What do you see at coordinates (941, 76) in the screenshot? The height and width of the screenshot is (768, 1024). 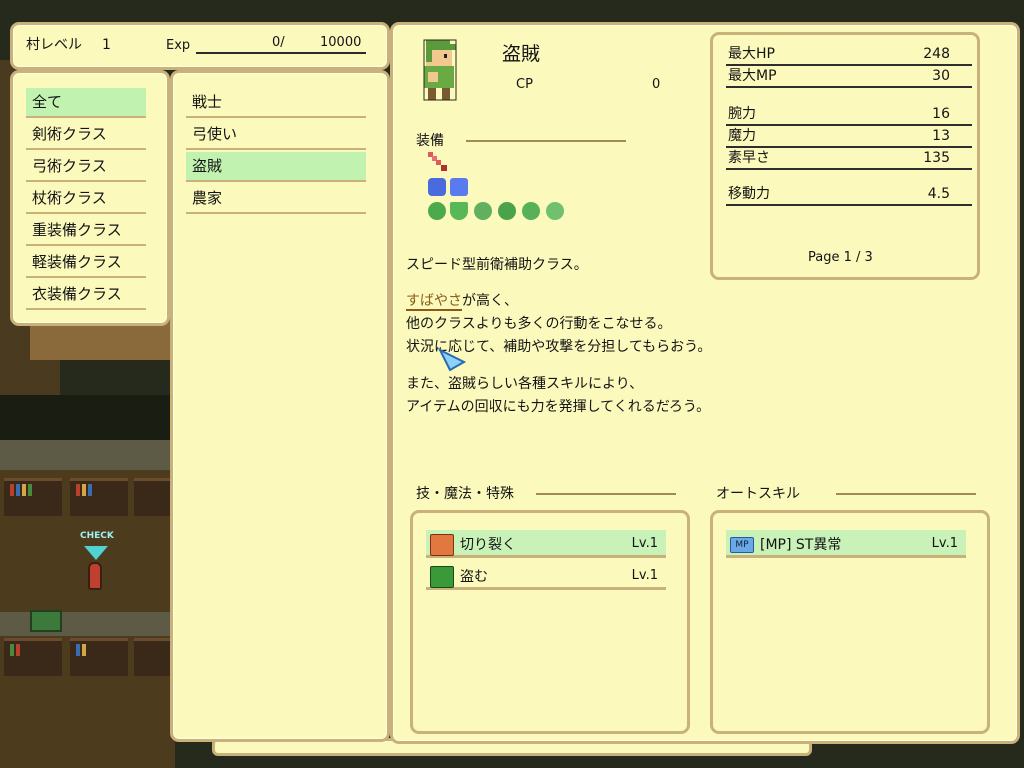 I see `stat-max-mp-value: 30` at bounding box center [941, 76].